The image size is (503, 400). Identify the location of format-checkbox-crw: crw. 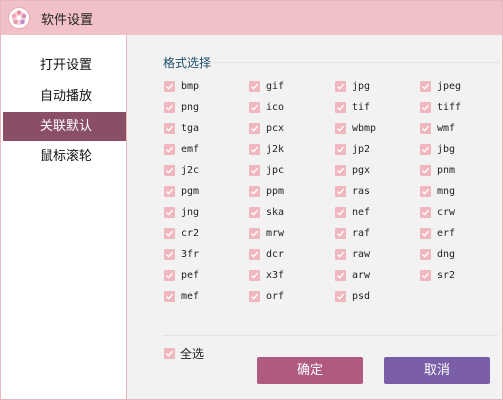
(437, 212).